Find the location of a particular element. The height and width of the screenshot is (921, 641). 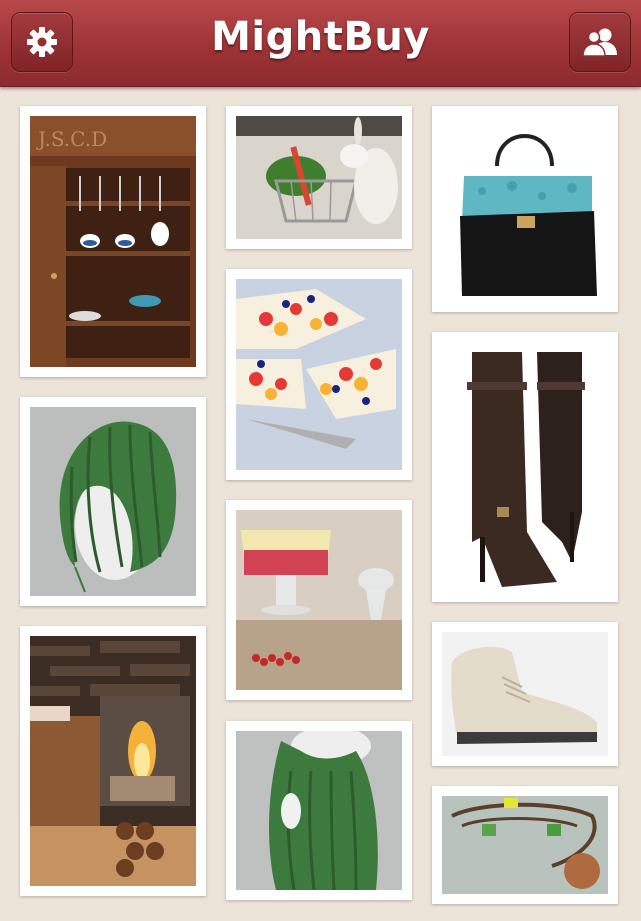

friends-button is located at coordinates (600, 42).